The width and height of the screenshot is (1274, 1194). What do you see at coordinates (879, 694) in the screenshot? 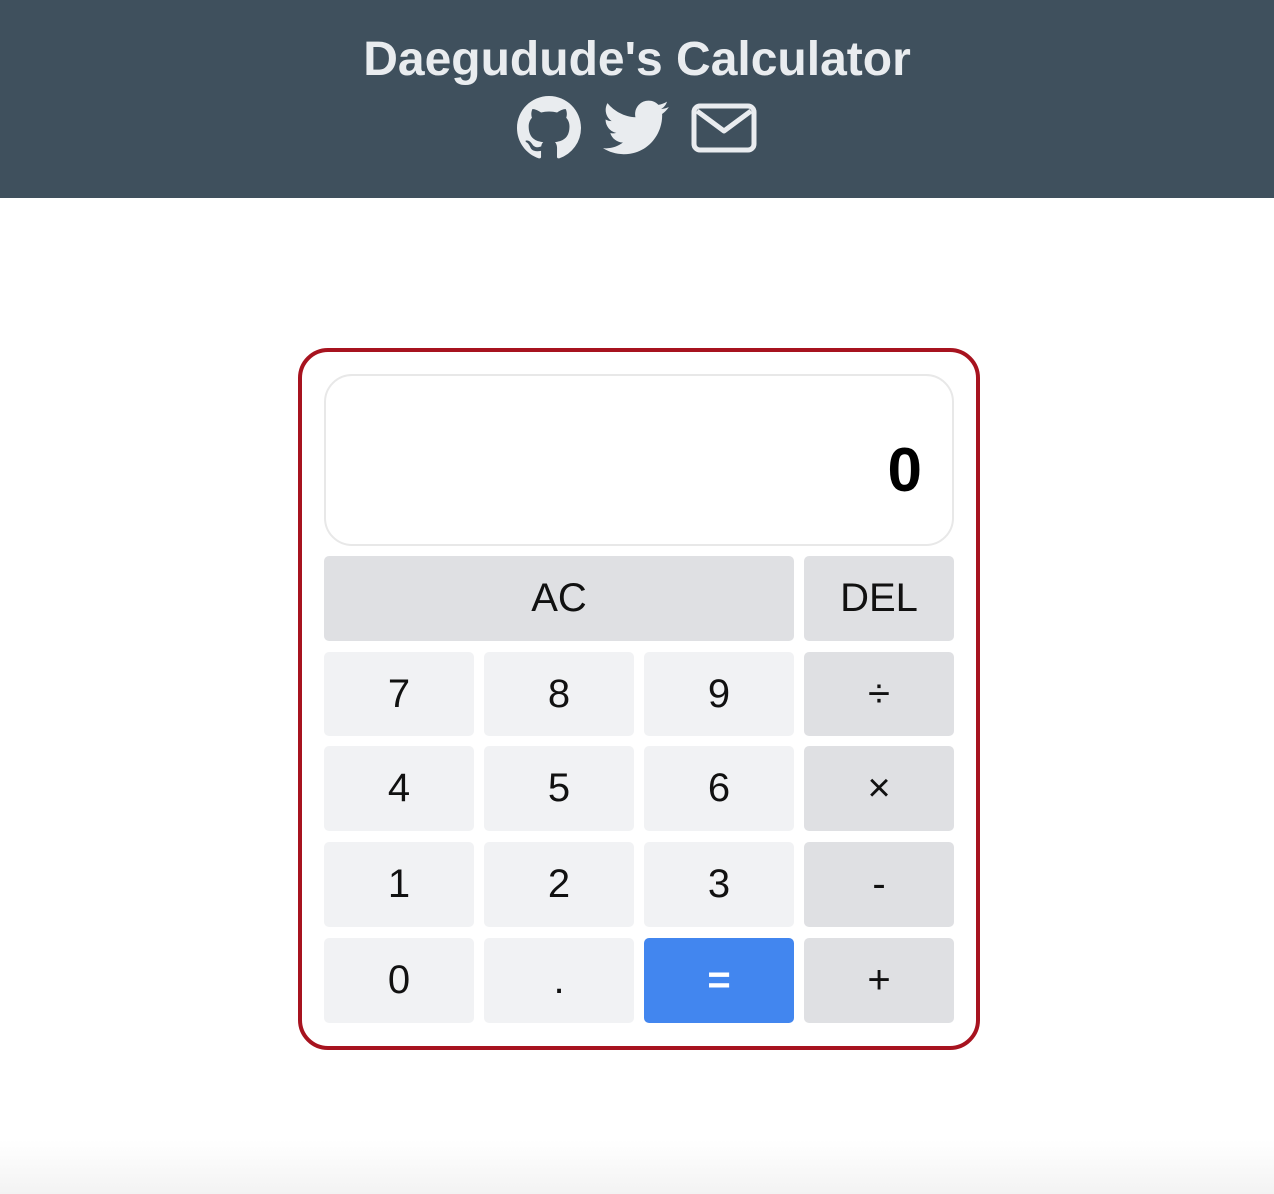
I see `divide-button: ÷` at bounding box center [879, 694].